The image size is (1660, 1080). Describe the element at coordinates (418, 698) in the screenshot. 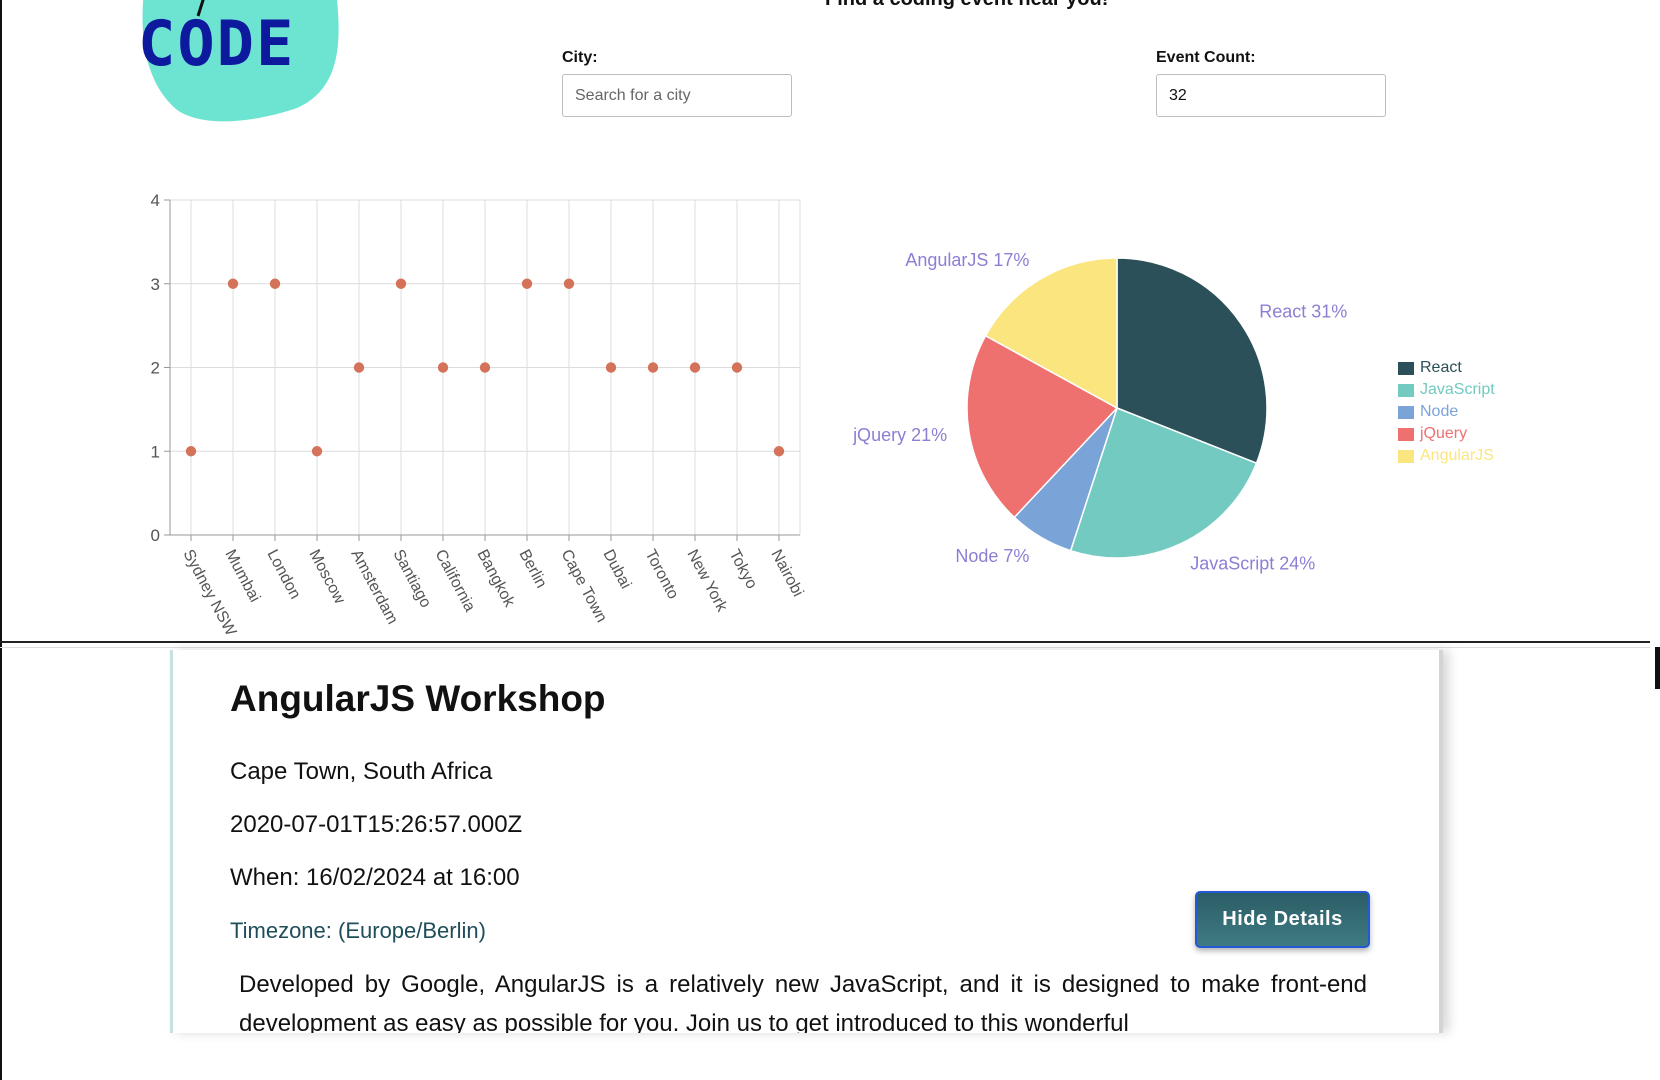

I see `event-title: AngularJS Workshop` at that location.